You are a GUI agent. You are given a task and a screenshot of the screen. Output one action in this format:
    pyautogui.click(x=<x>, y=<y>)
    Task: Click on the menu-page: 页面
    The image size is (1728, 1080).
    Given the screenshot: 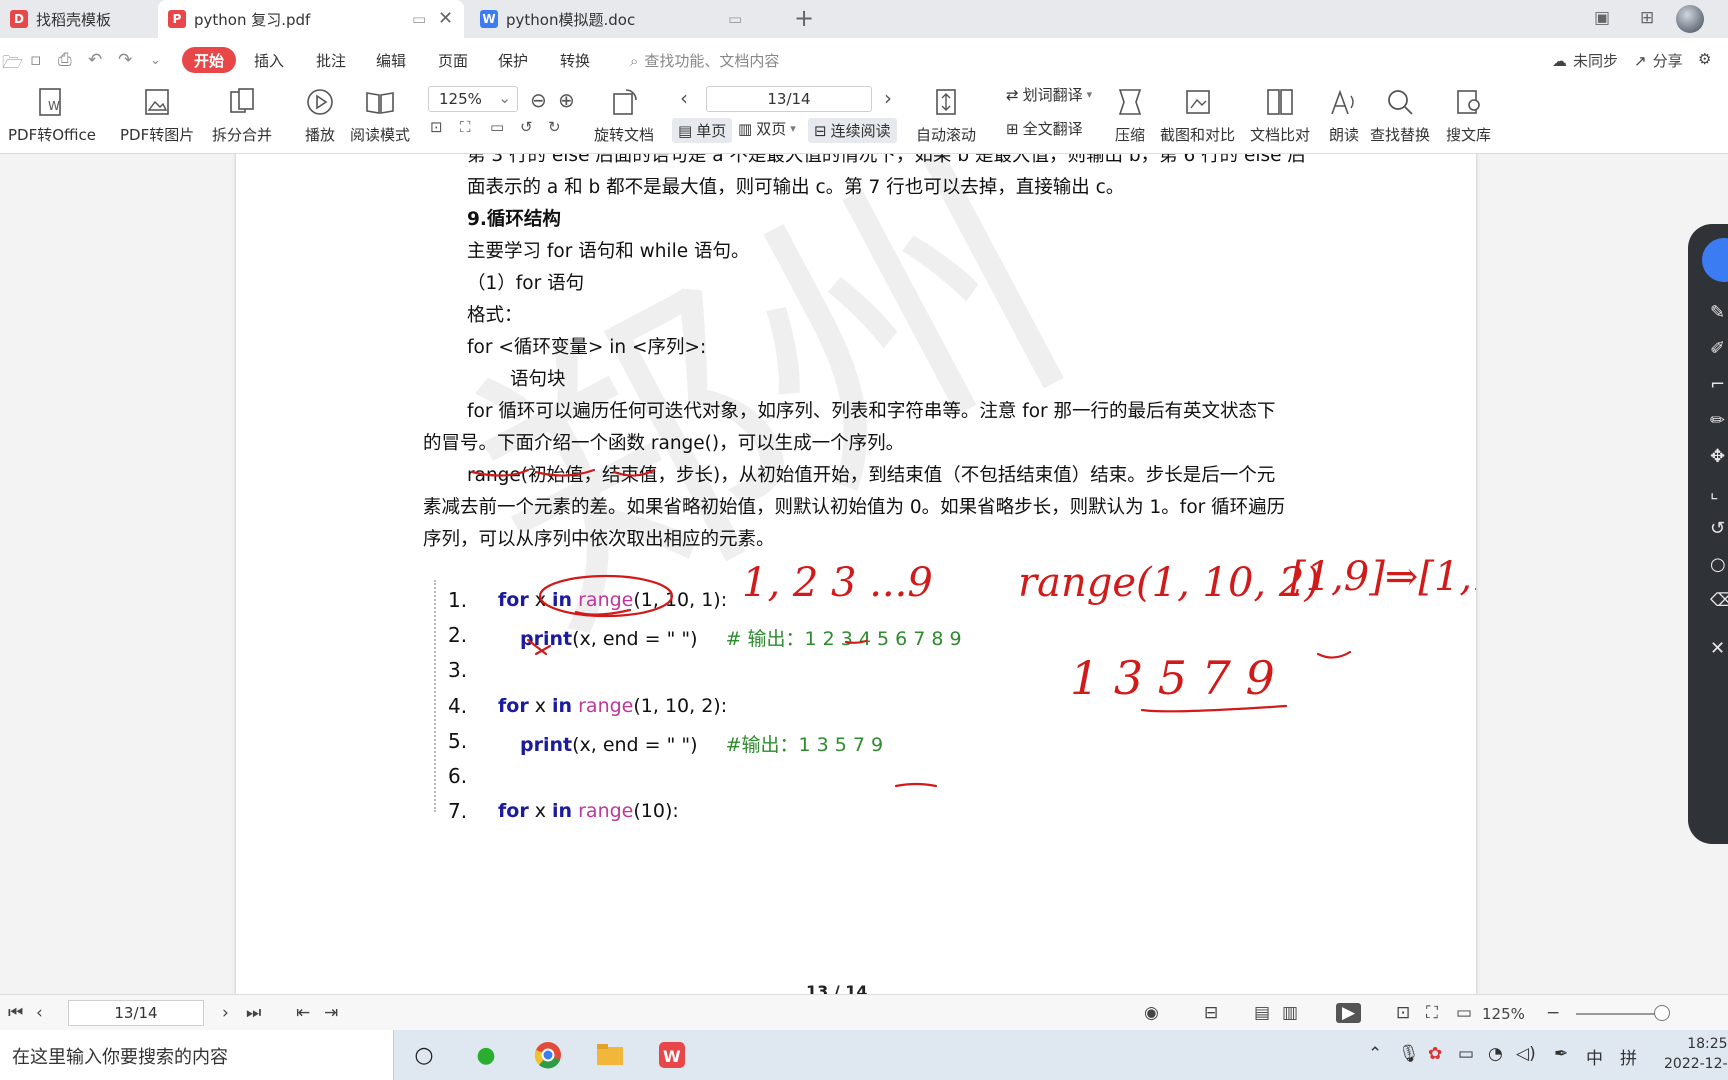 What is the action you would take?
    pyautogui.click(x=453, y=60)
    